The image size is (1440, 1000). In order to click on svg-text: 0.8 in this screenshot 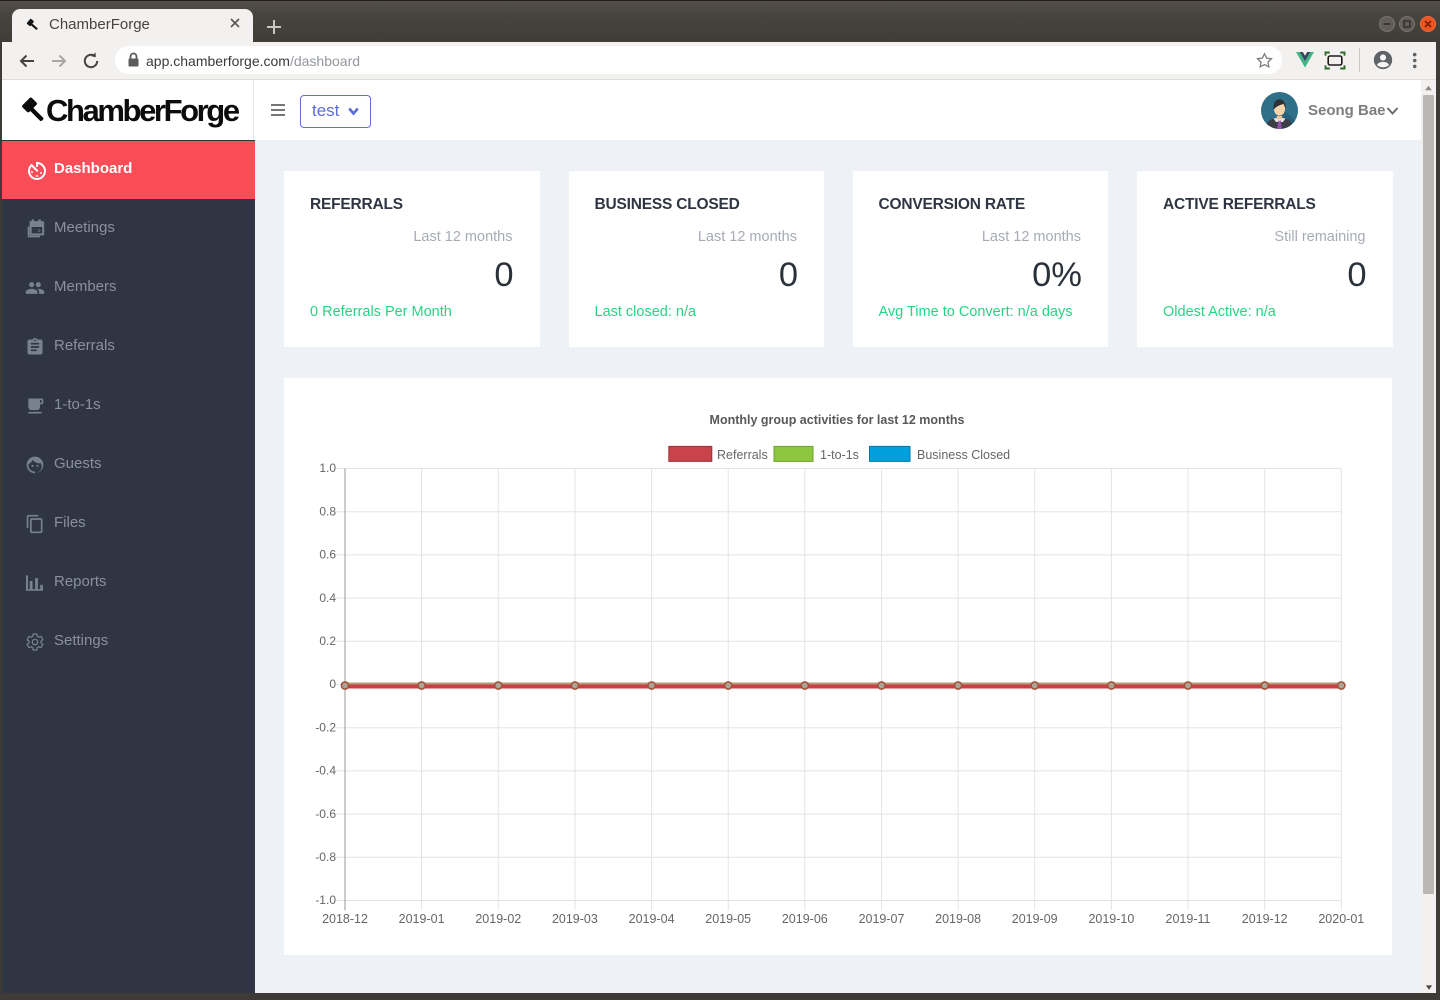, I will do `click(327, 511)`.